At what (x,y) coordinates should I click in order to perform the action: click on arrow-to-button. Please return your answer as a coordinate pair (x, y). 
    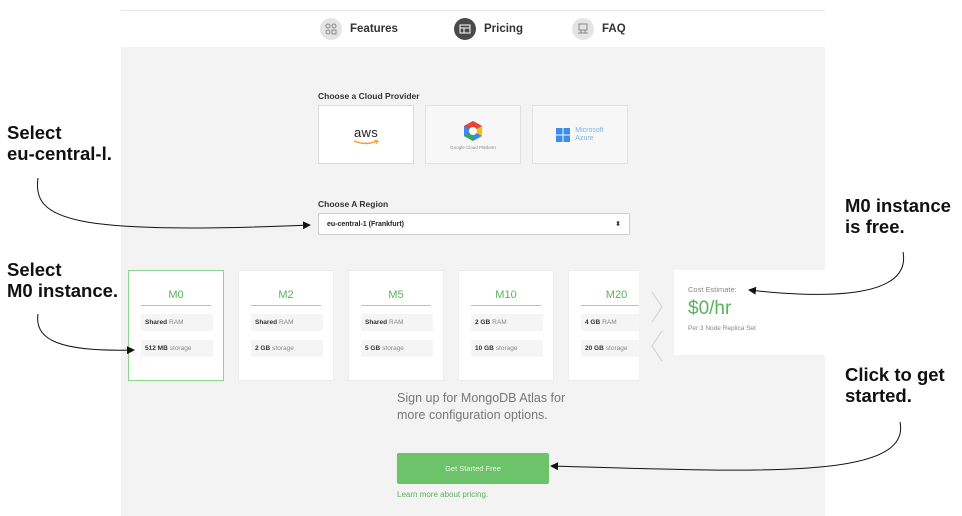
    Looking at the image, I should click on (726, 446).